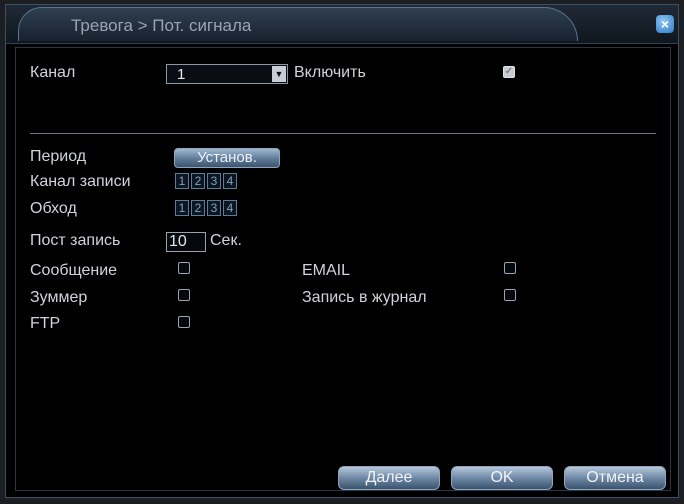 This screenshot has width=684, height=504. Describe the element at coordinates (330, 72) in the screenshot. I see `enable-label: Включить` at that location.